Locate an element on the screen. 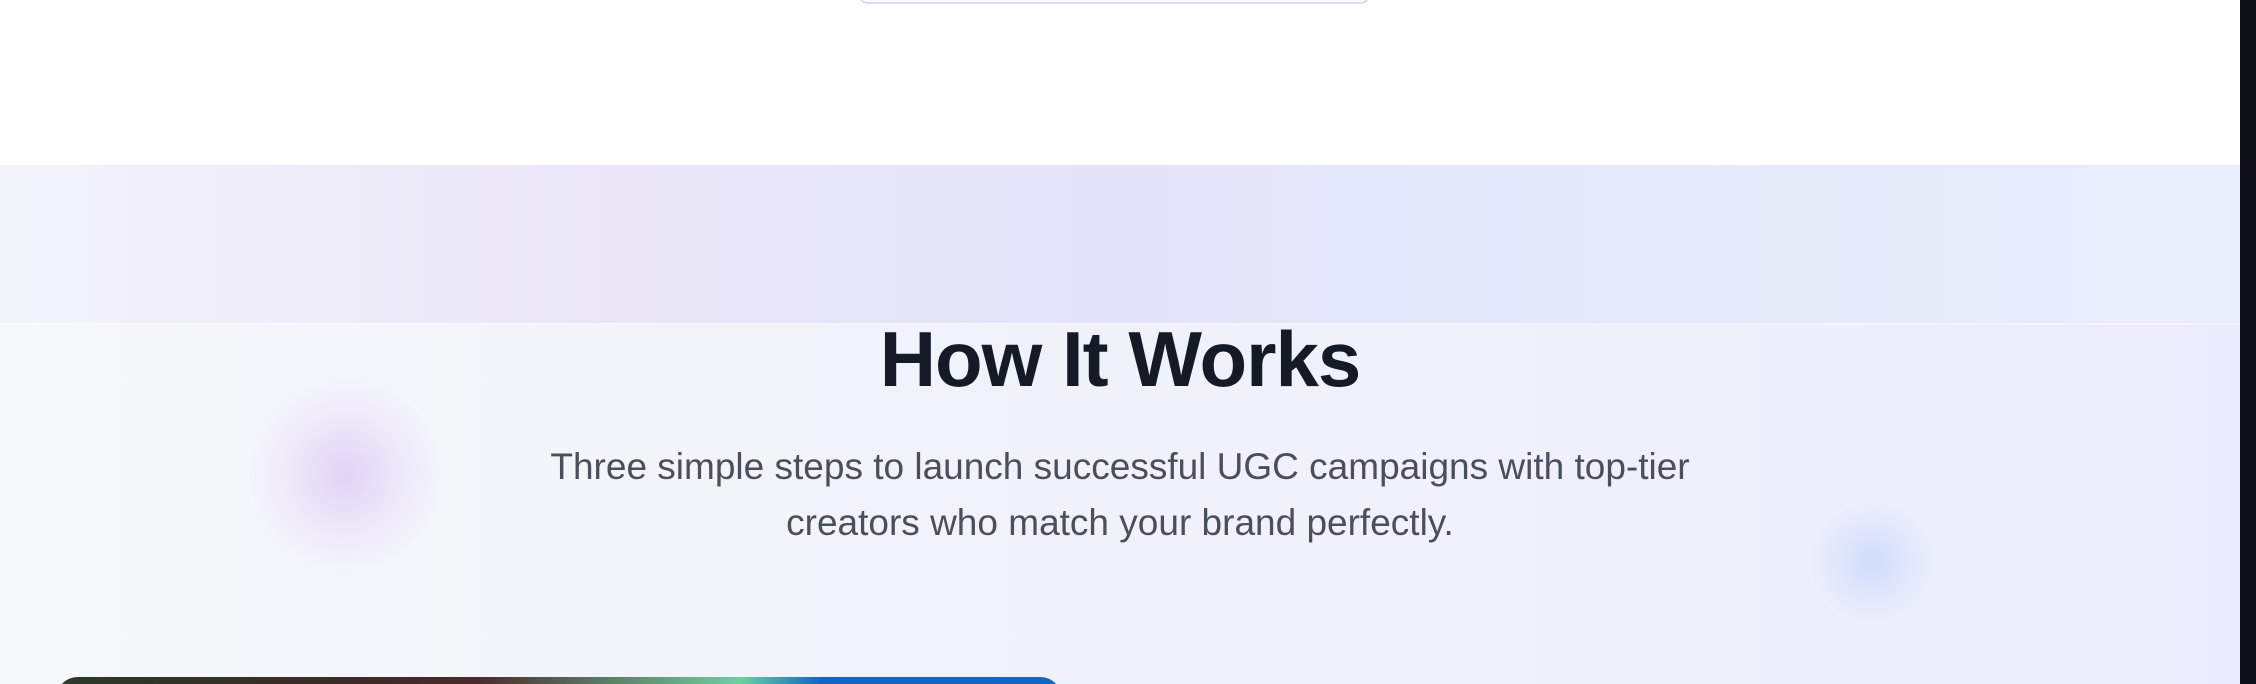 The height and width of the screenshot is (684, 2256). top-input-field-edge is located at coordinates (1114, 2).